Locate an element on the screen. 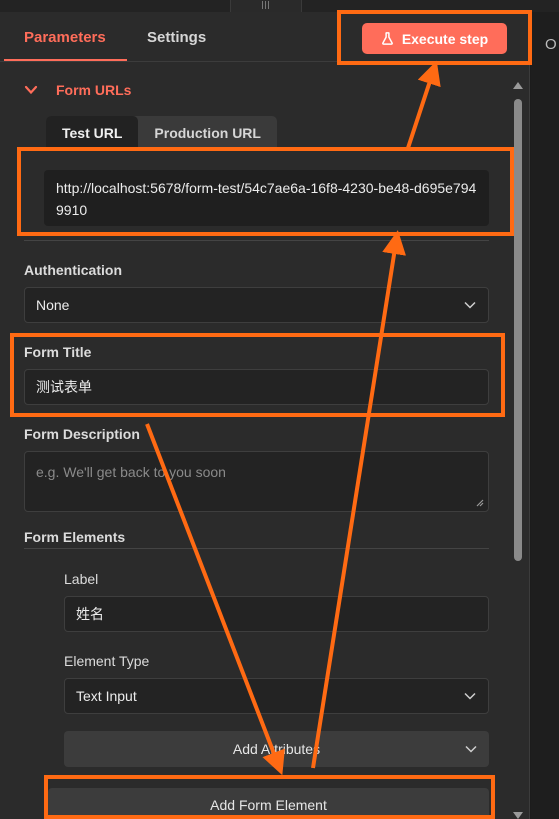 This screenshot has width=559, height=819. tab-parameters: Parameters is located at coordinates (65, 37).